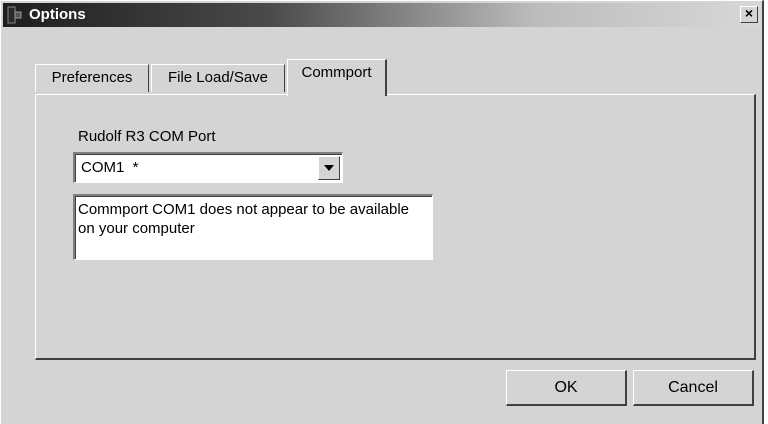 The width and height of the screenshot is (768, 424). I want to click on app-icon, so click(15, 15).